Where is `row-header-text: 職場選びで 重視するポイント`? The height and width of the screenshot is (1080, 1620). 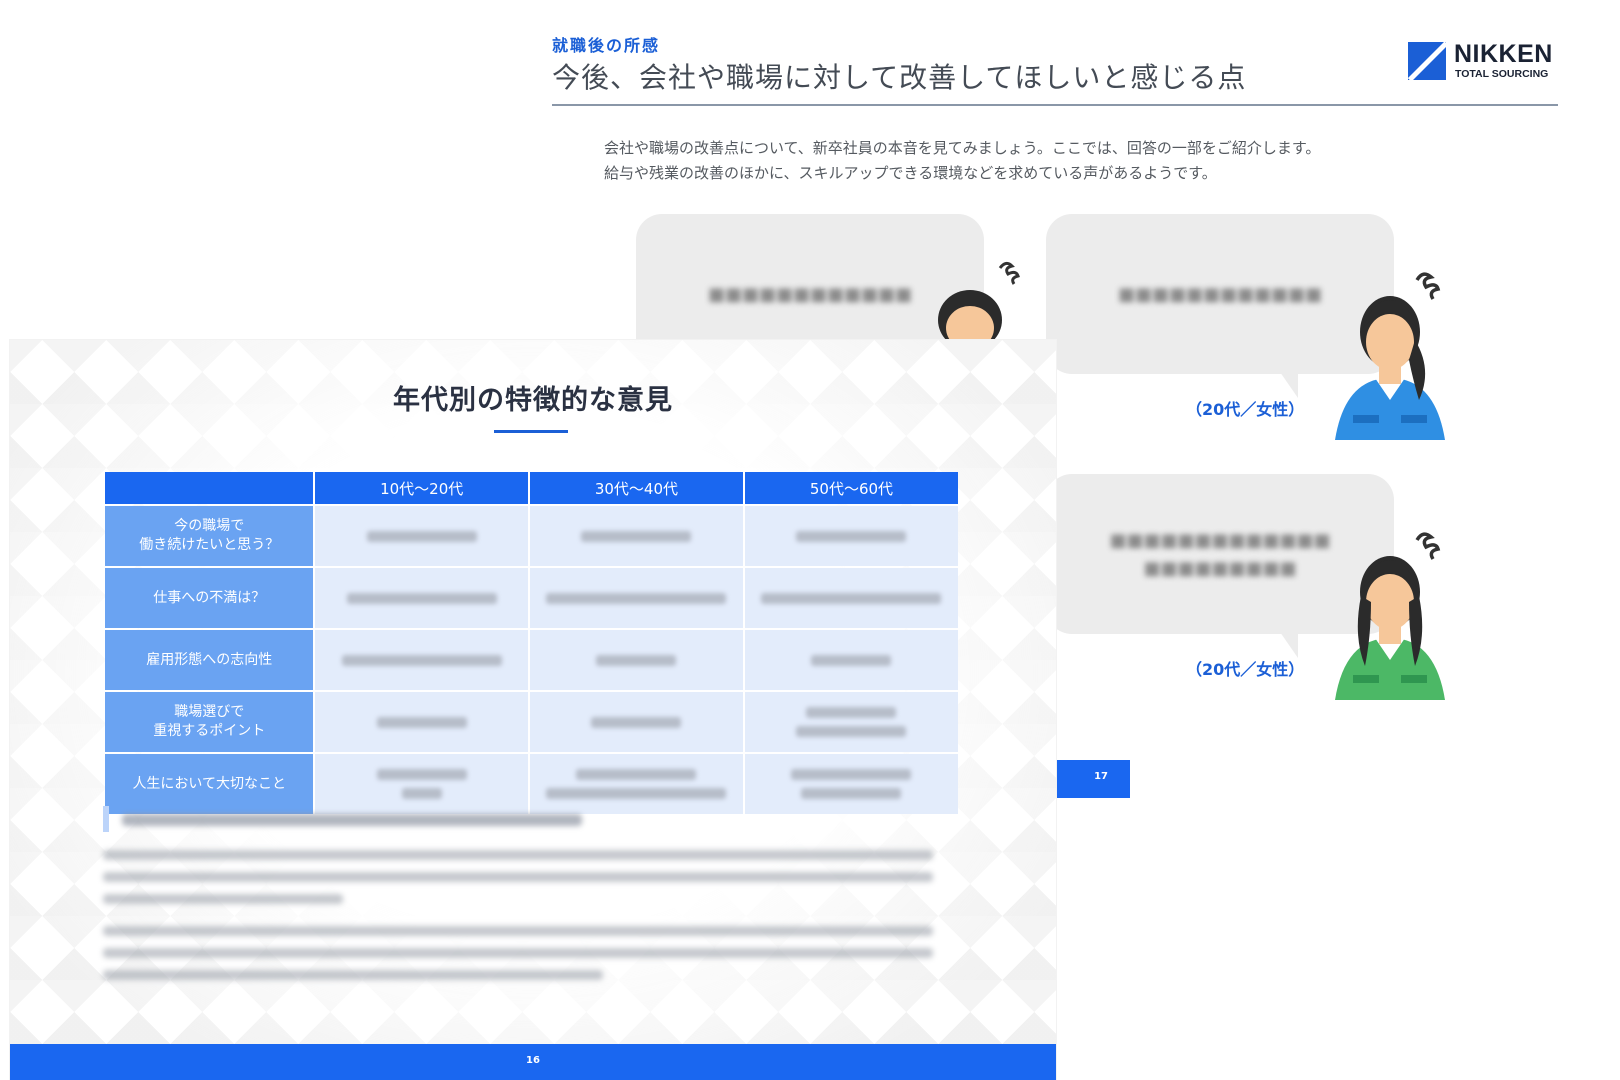
row-header-text: 職場選びで 重視するポイント is located at coordinates (209, 721).